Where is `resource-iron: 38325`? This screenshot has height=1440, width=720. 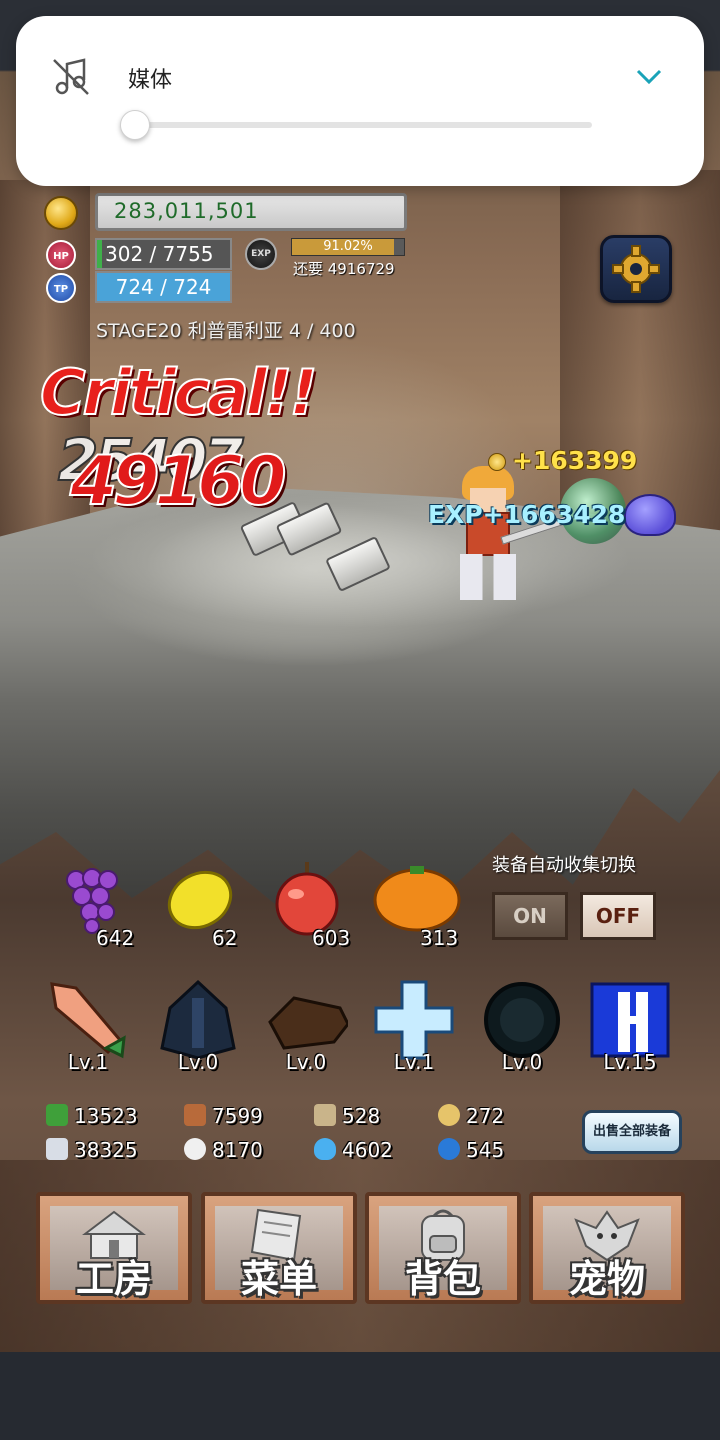 resource-iron: 38325 is located at coordinates (92, 1150).